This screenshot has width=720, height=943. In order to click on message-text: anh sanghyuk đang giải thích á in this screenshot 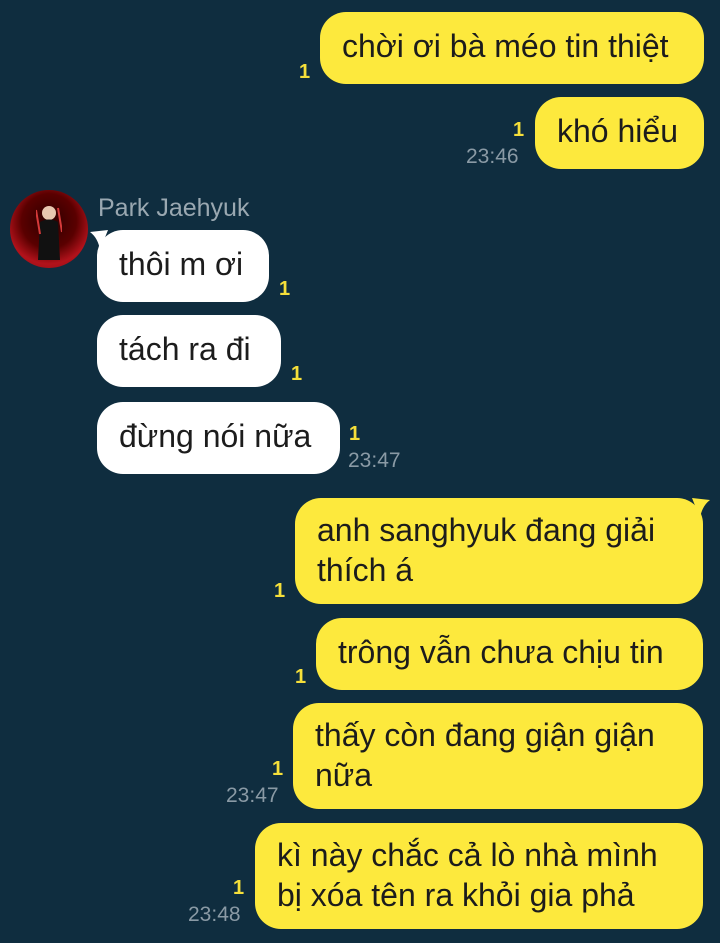, I will do `click(486, 550)`.